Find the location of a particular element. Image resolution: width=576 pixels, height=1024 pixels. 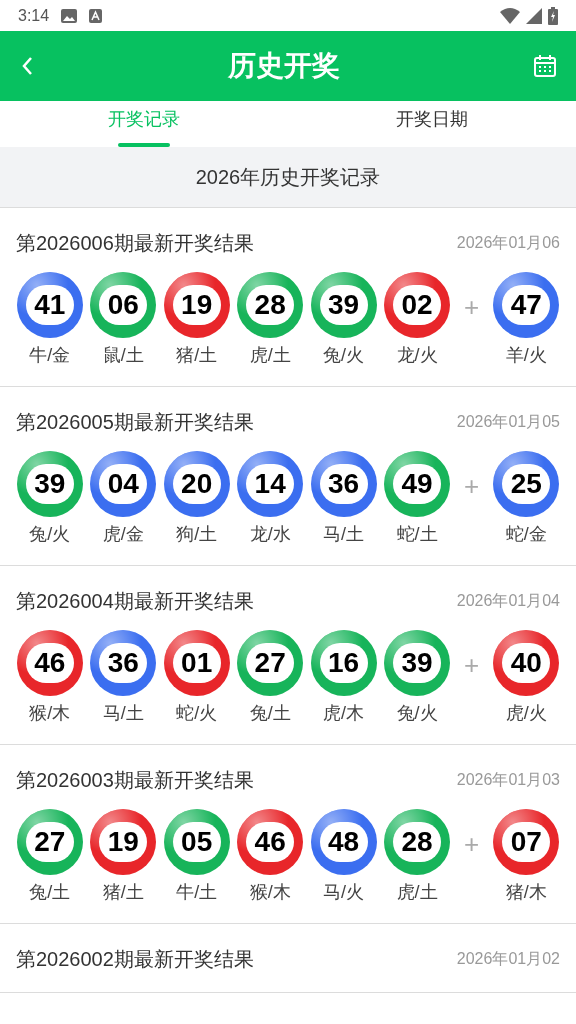

zodiac-label: 蛇/火 is located at coordinates (197, 713).